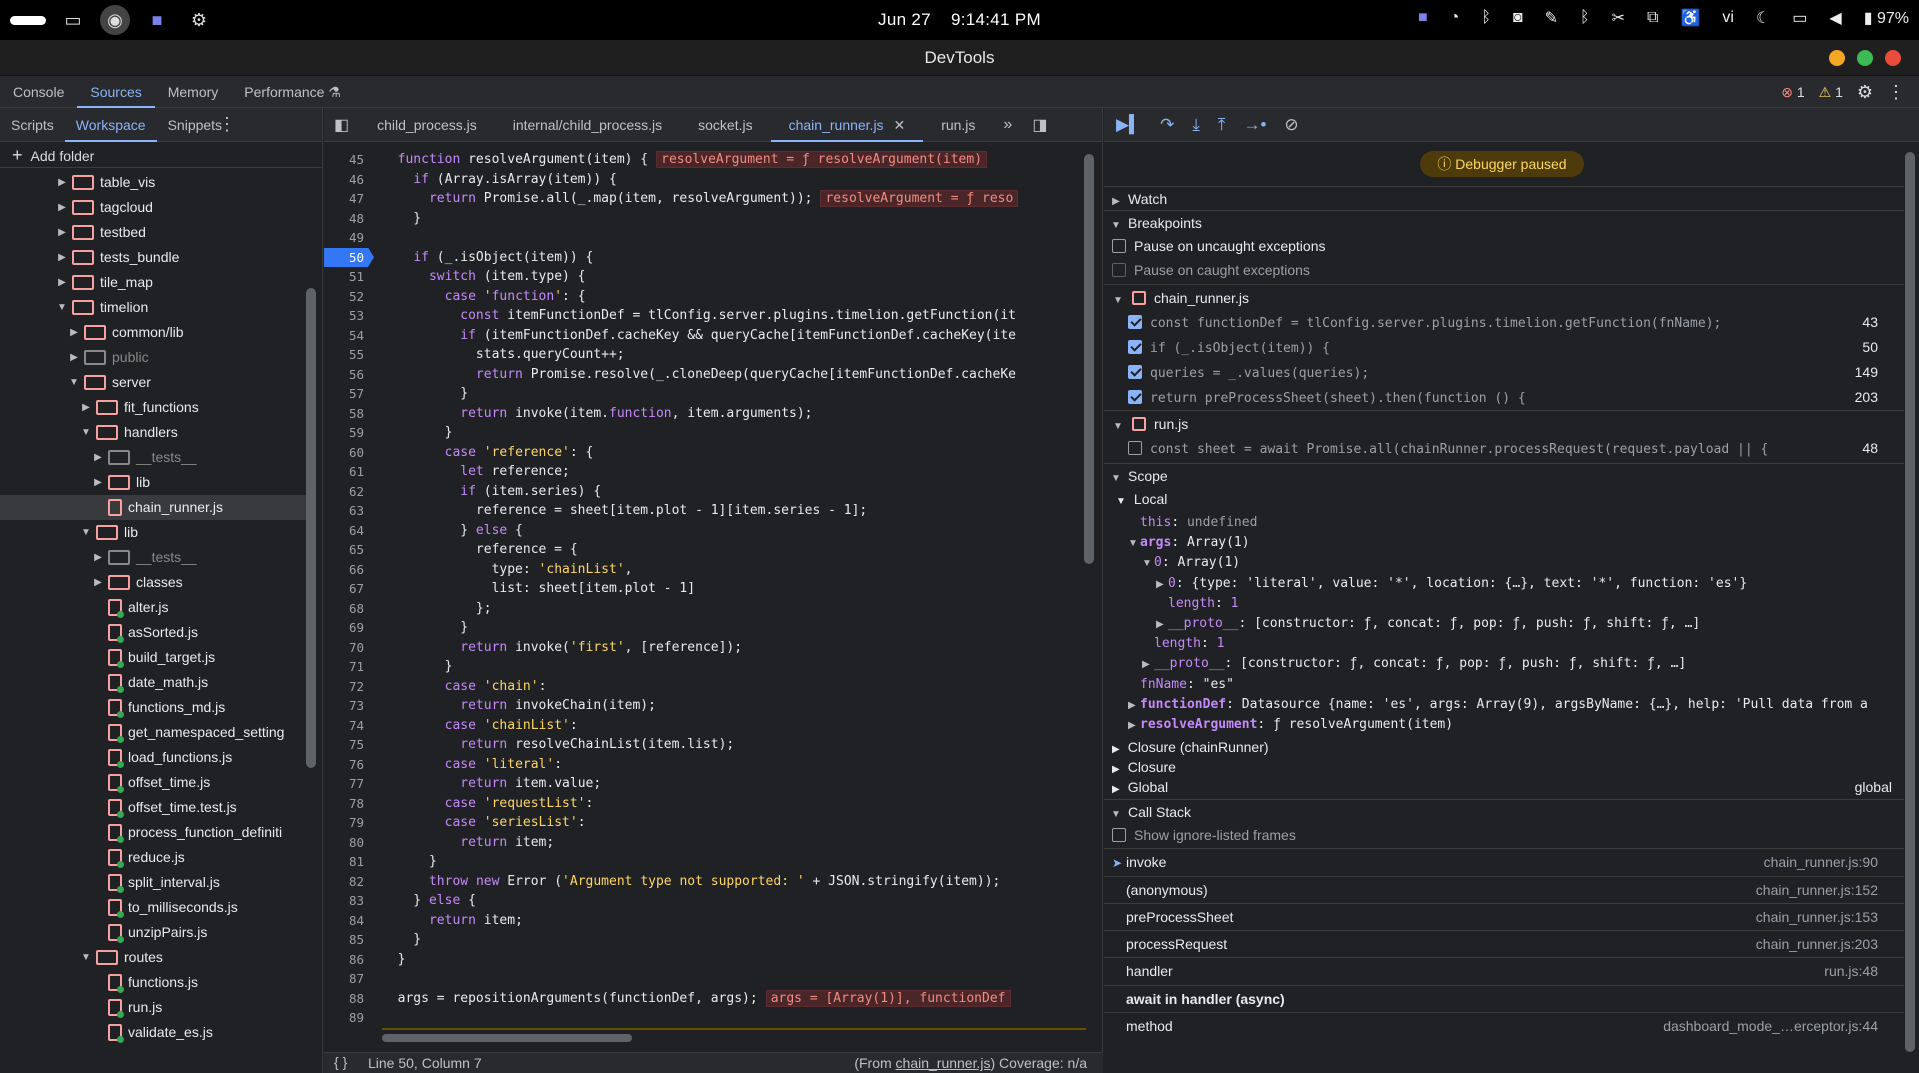 Image resolution: width=1919 pixels, height=1073 pixels. I want to click on tree-item: to_milliseconds.js, so click(153, 907).